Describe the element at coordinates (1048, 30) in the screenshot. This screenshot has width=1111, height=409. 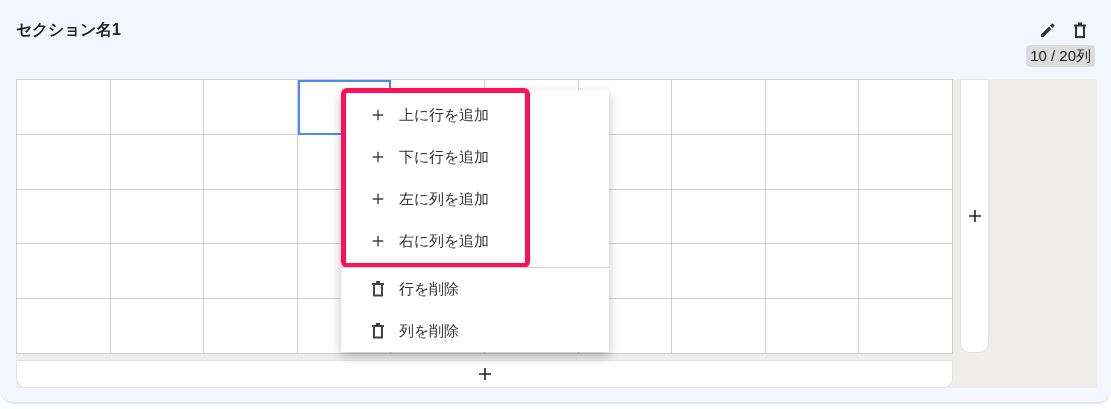
I see `pencil-icon` at that location.